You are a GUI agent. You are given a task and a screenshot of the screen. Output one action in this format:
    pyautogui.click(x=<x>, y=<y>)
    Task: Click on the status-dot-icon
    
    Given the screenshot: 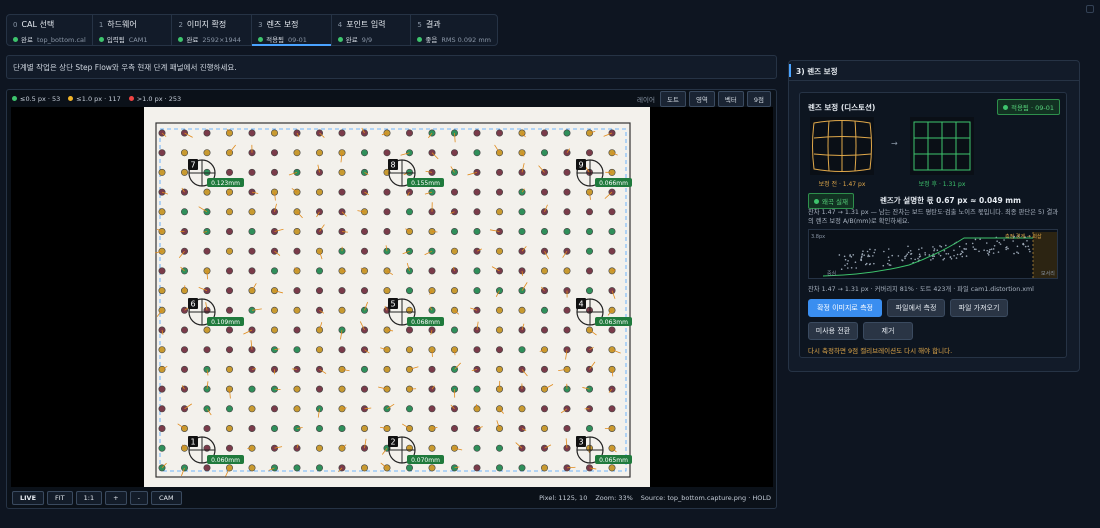 What is the action you would take?
    pyautogui.click(x=816, y=201)
    